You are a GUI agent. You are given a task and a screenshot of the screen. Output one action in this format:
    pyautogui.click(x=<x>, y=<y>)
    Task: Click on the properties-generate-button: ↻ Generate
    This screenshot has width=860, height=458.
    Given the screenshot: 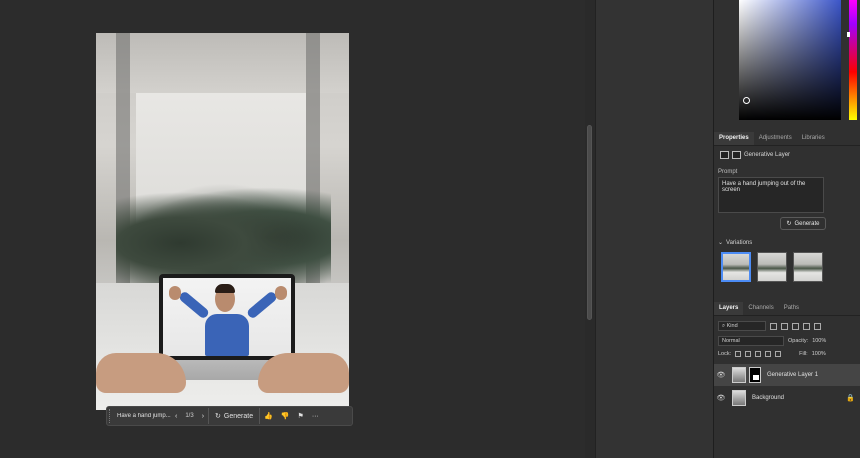 What is the action you would take?
    pyautogui.click(x=803, y=223)
    